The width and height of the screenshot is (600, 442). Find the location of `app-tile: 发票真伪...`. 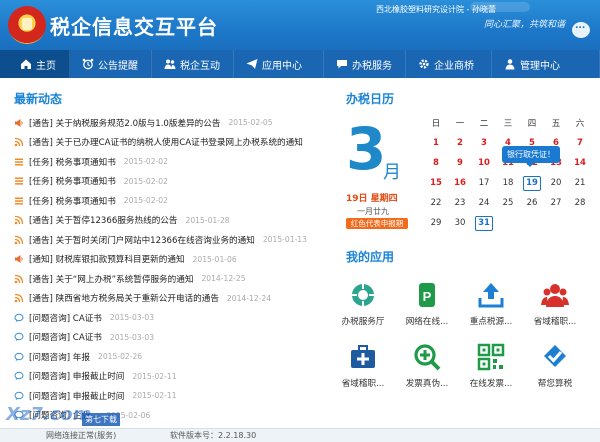

app-tile: 发票真伪... is located at coordinates (427, 365).